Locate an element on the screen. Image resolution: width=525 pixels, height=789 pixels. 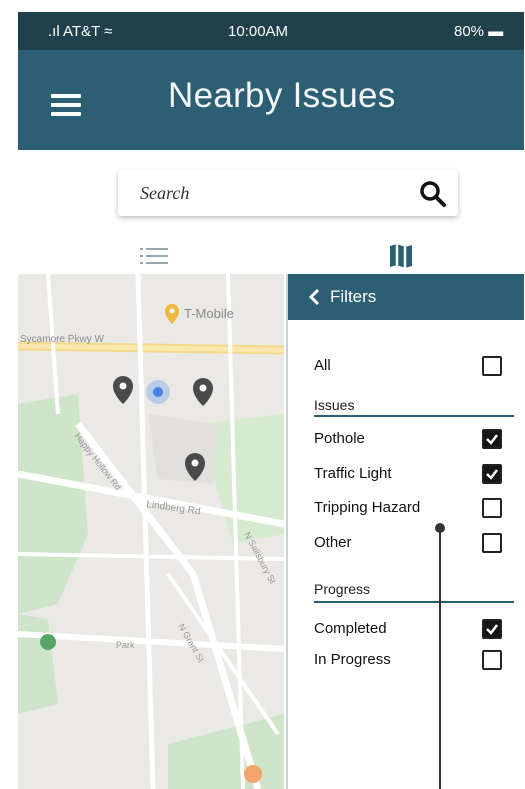
filter-label: In Progress is located at coordinates (352, 659).